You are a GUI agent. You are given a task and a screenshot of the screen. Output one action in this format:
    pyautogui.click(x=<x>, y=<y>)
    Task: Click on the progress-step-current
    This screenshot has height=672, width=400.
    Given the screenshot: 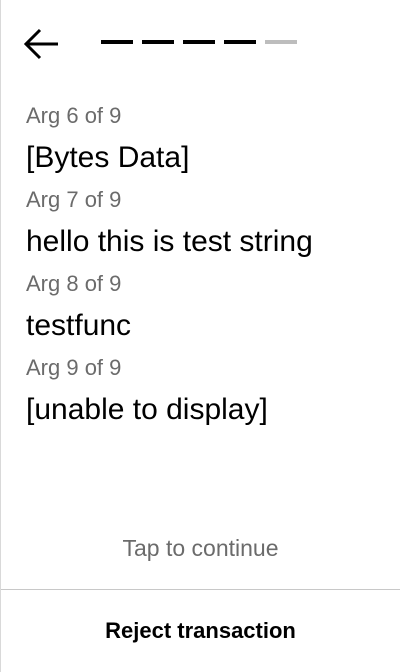 What is the action you would take?
    pyautogui.click(x=240, y=42)
    